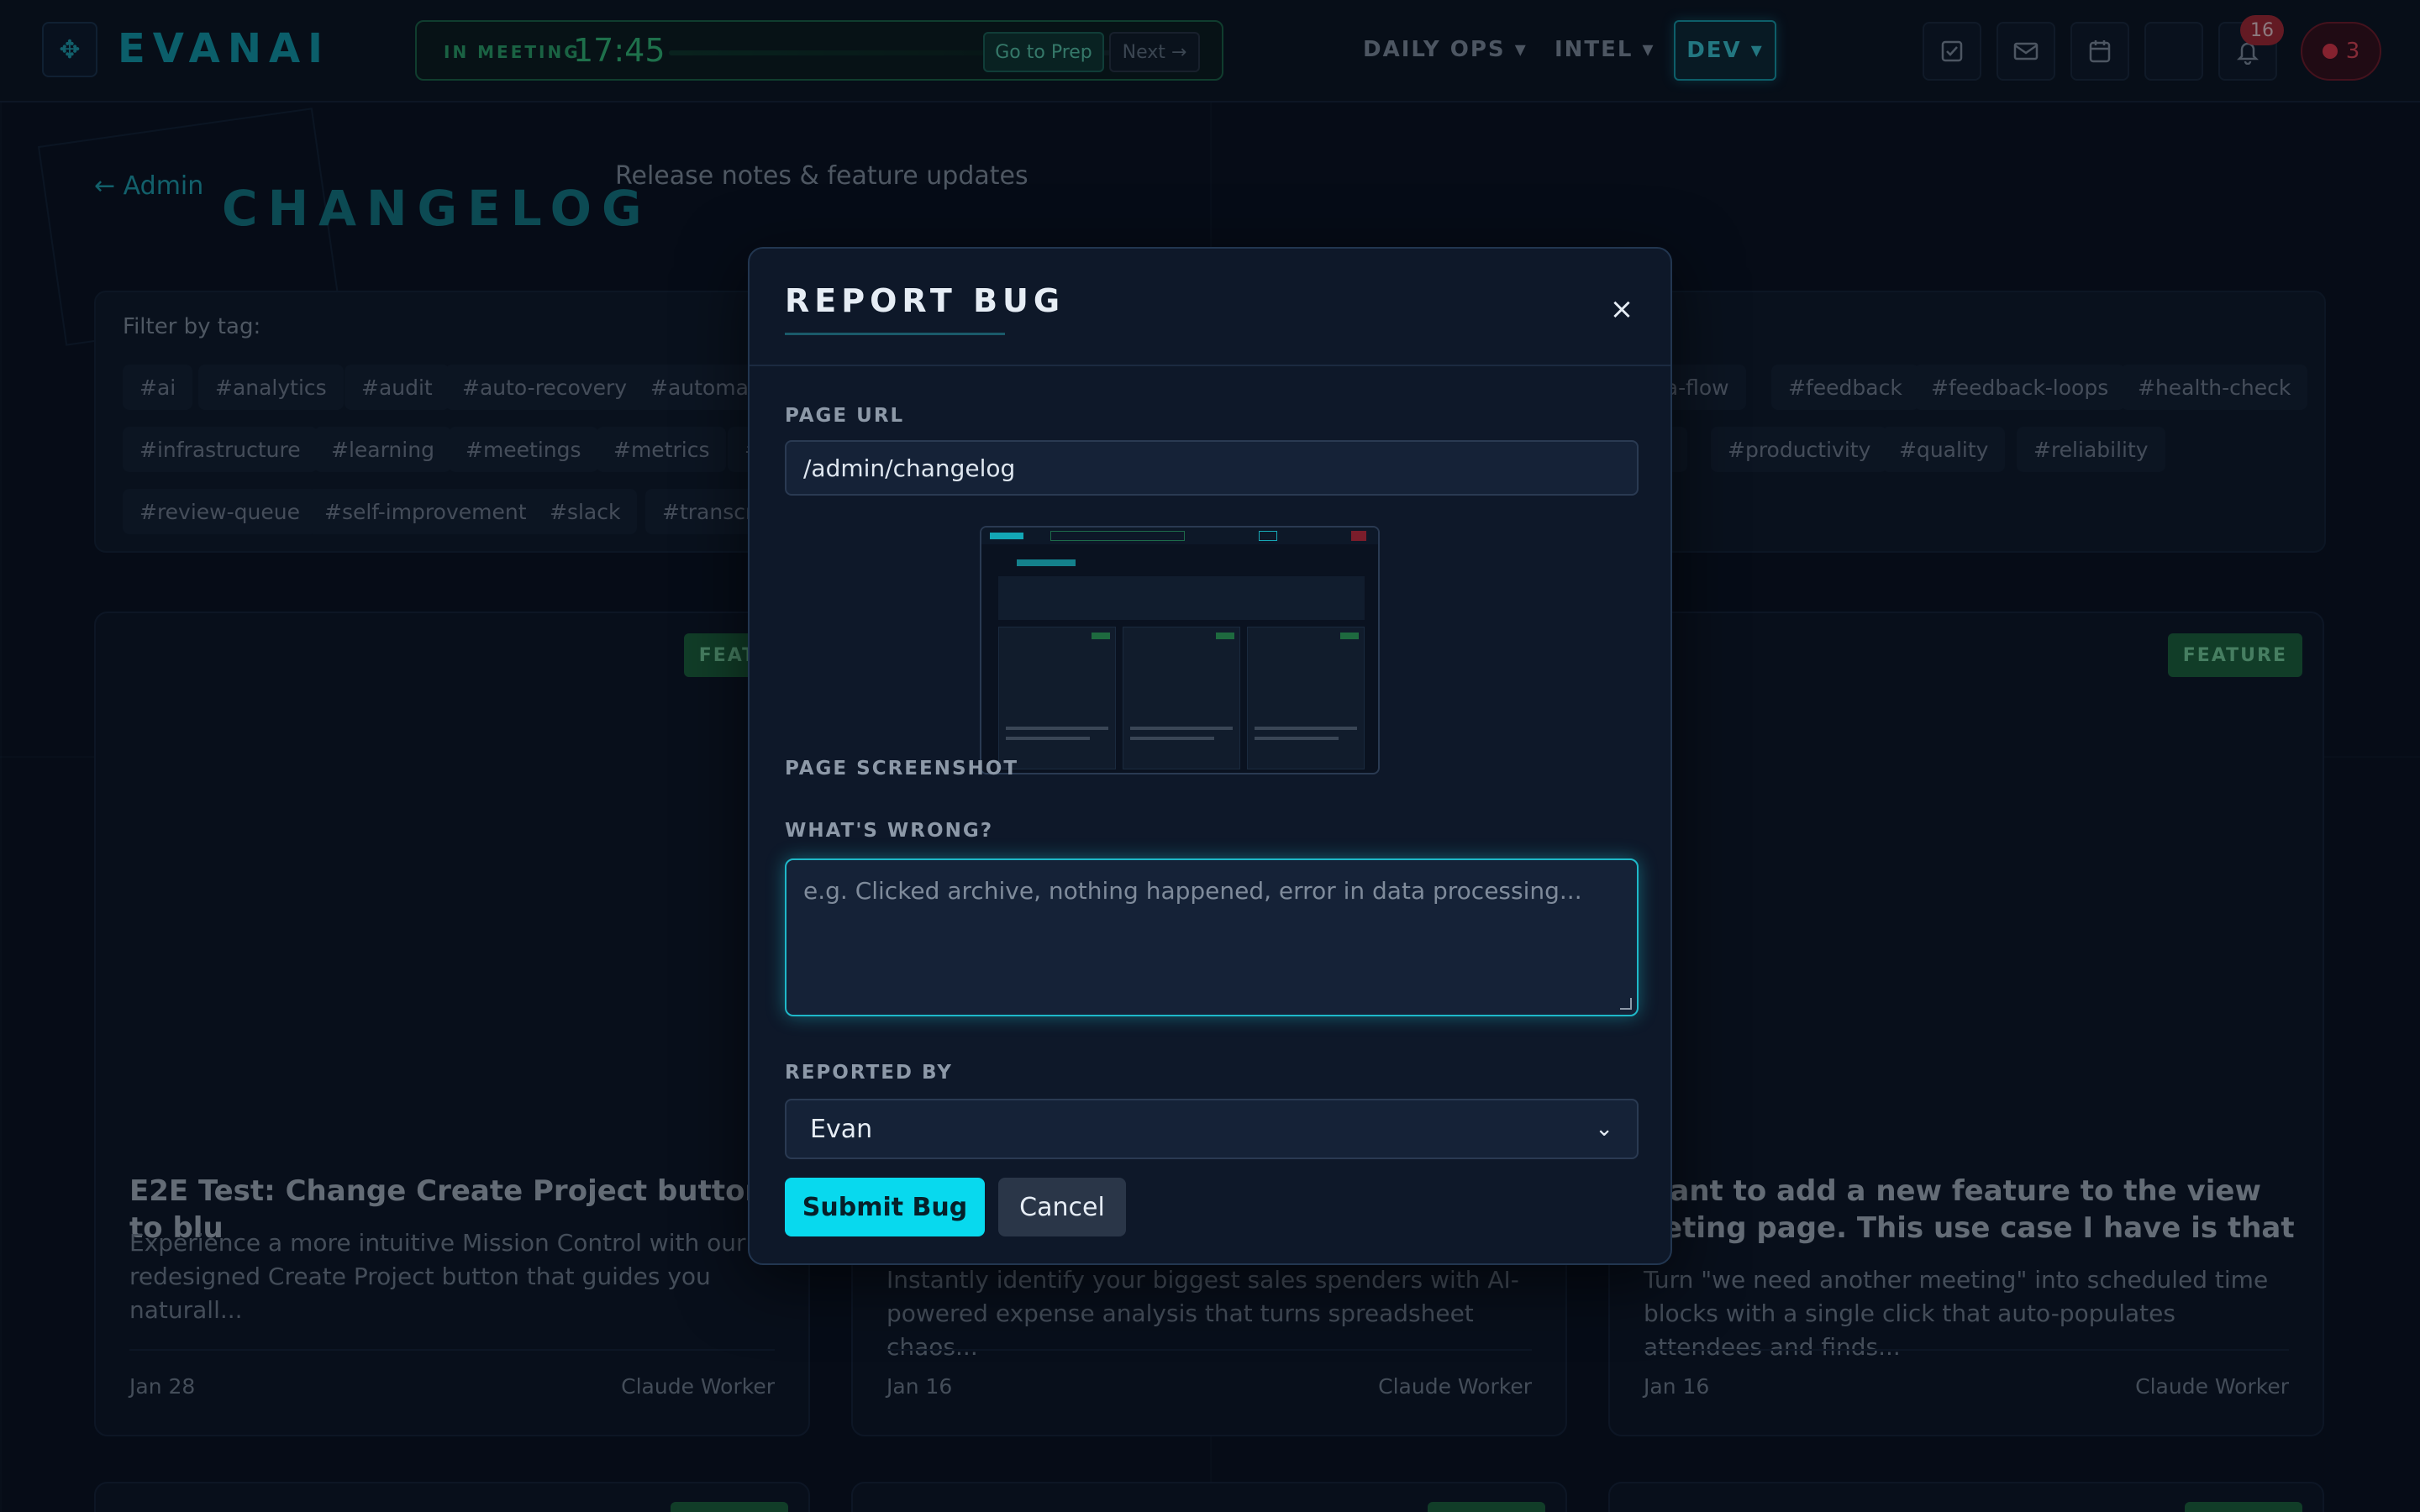 The image size is (2420, 1512). Describe the element at coordinates (1117, 536) in the screenshot. I see `thumbnail-meeting-bar` at that location.